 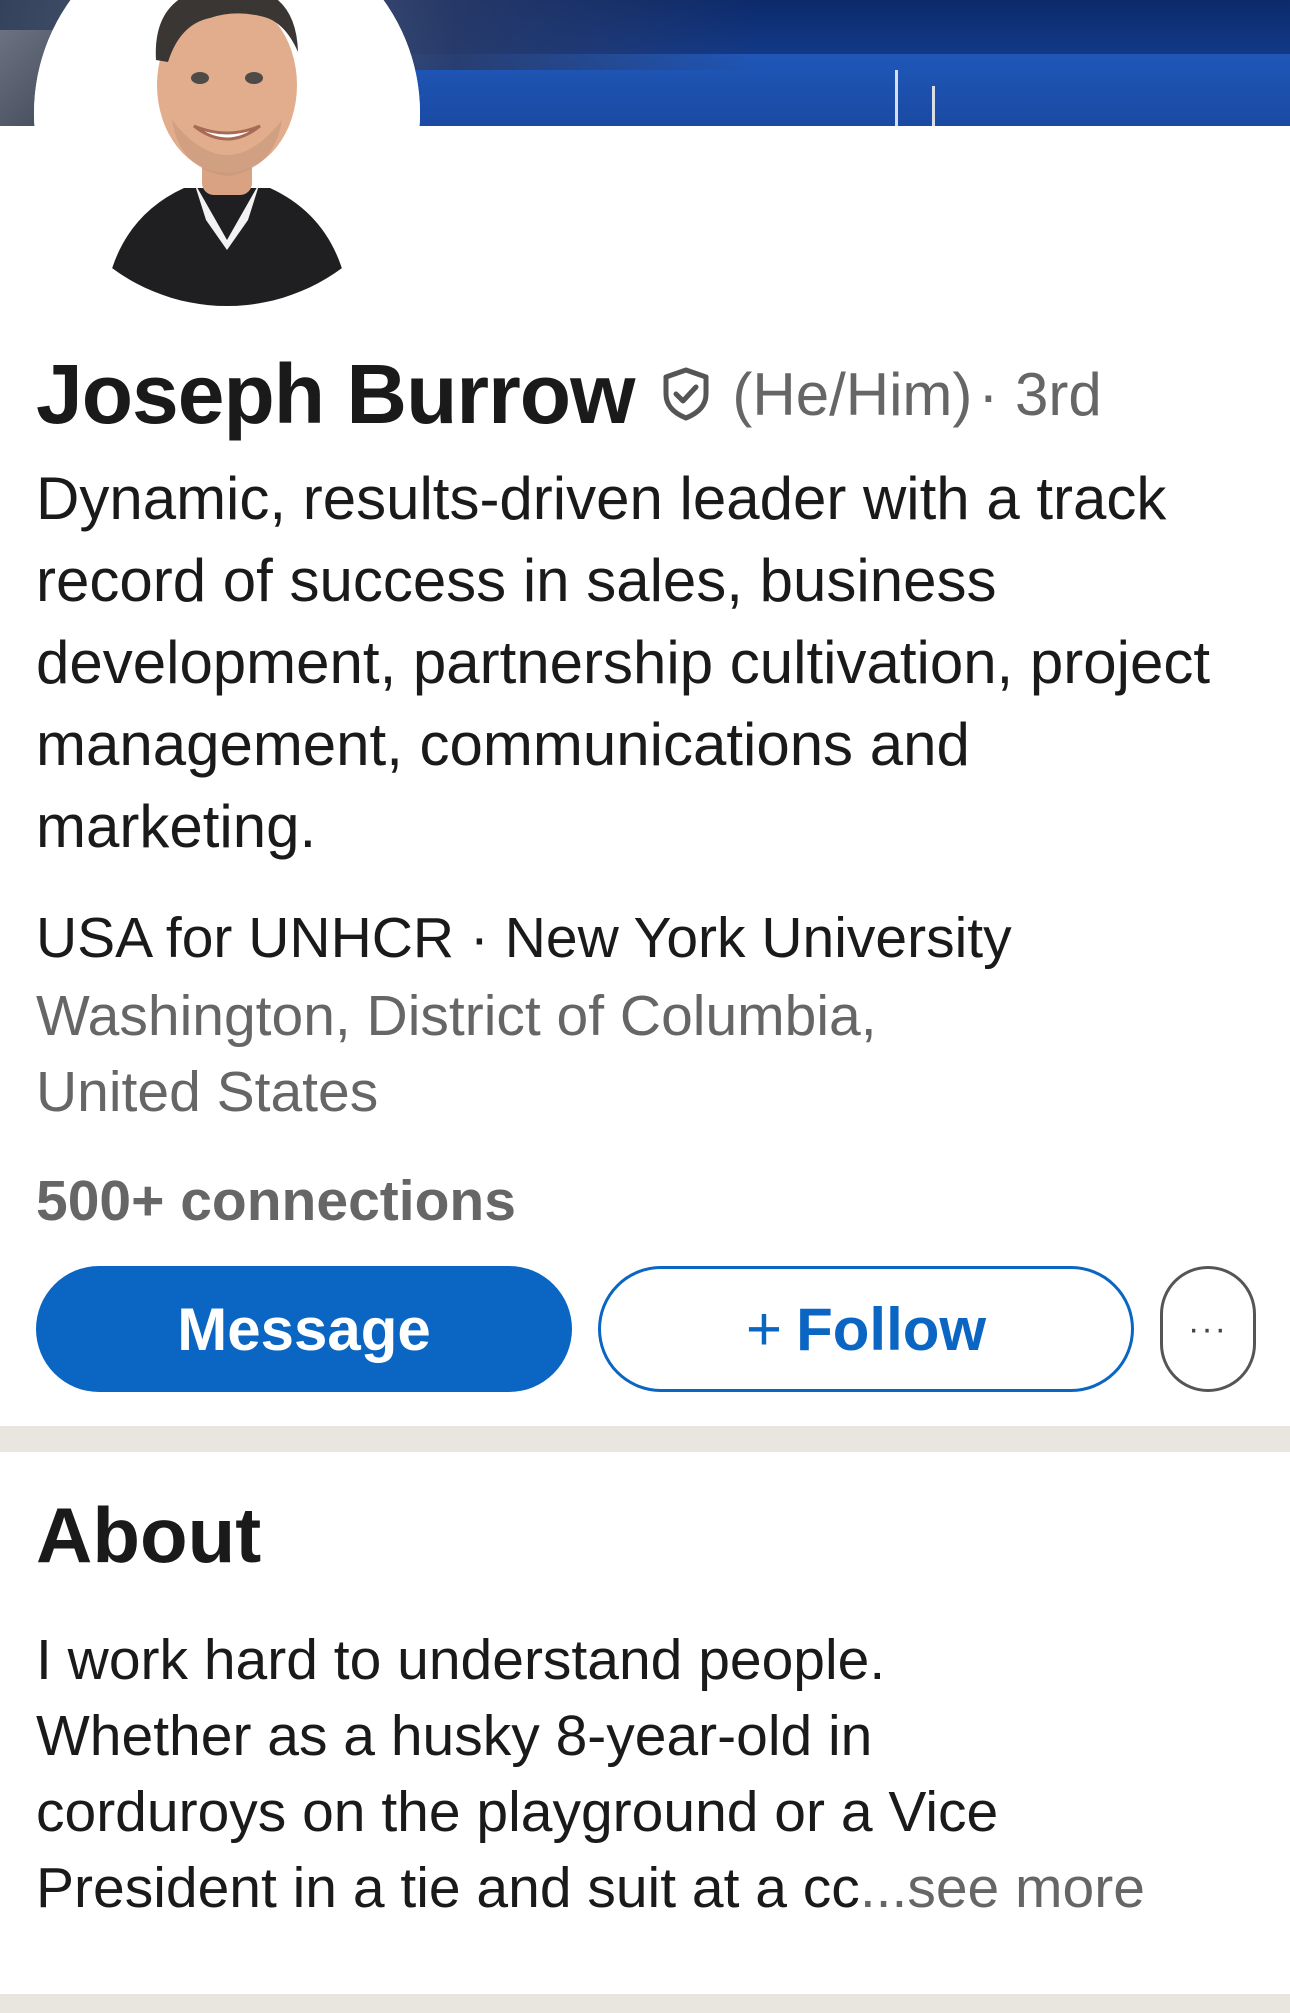 I want to click on about-section-title: About, so click(x=149, y=1535).